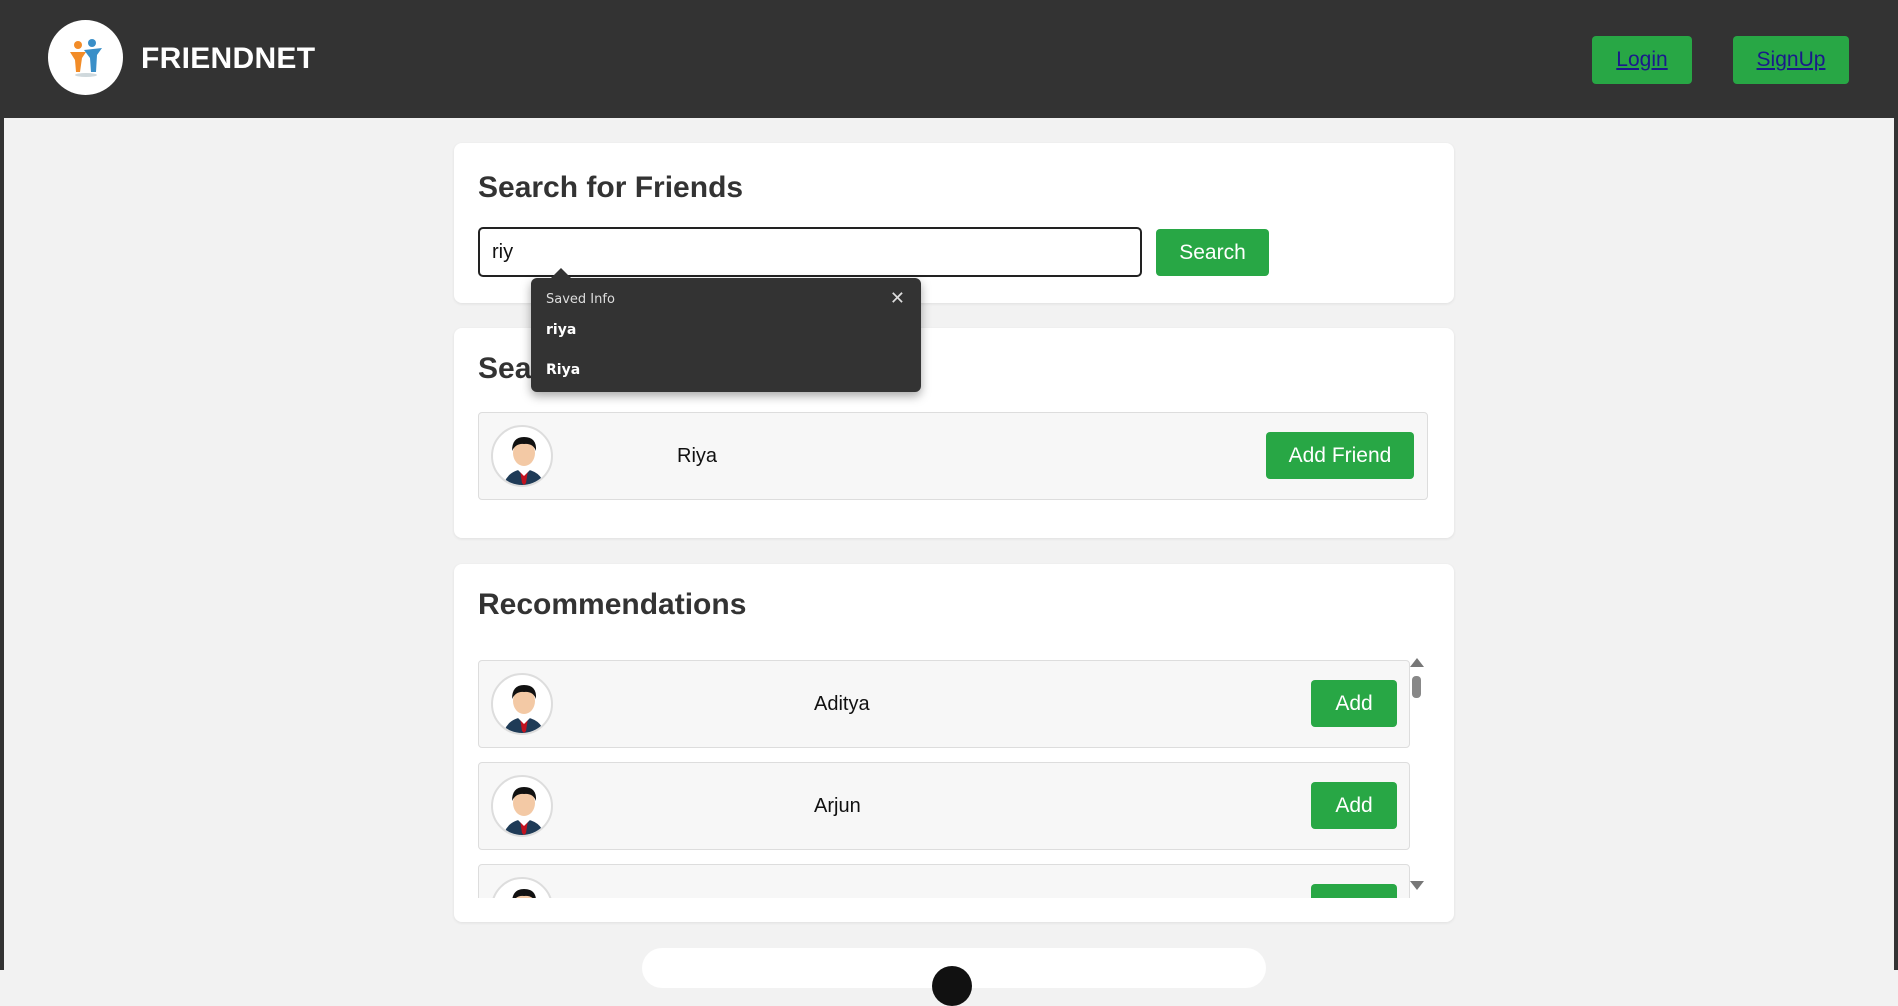 The width and height of the screenshot is (1898, 1006). Describe the element at coordinates (563, 370) in the screenshot. I see `autofill-option: Riya` at that location.